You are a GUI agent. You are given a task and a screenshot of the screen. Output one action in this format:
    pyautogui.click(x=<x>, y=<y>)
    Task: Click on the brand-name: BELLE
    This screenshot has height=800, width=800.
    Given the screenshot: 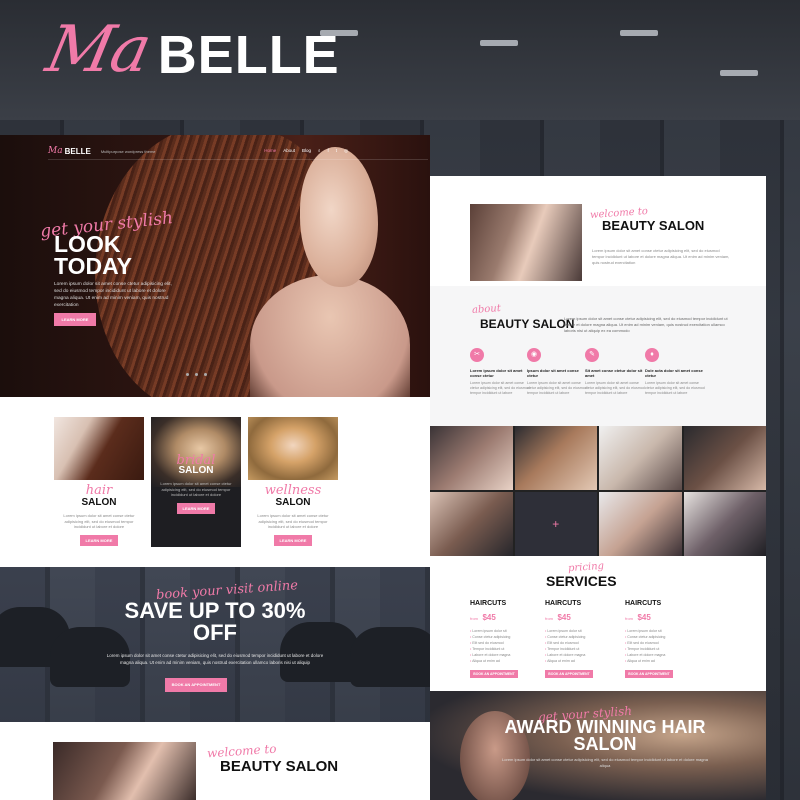 What is the action you would take?
    pyautogui.click(x=248, y=55)
    